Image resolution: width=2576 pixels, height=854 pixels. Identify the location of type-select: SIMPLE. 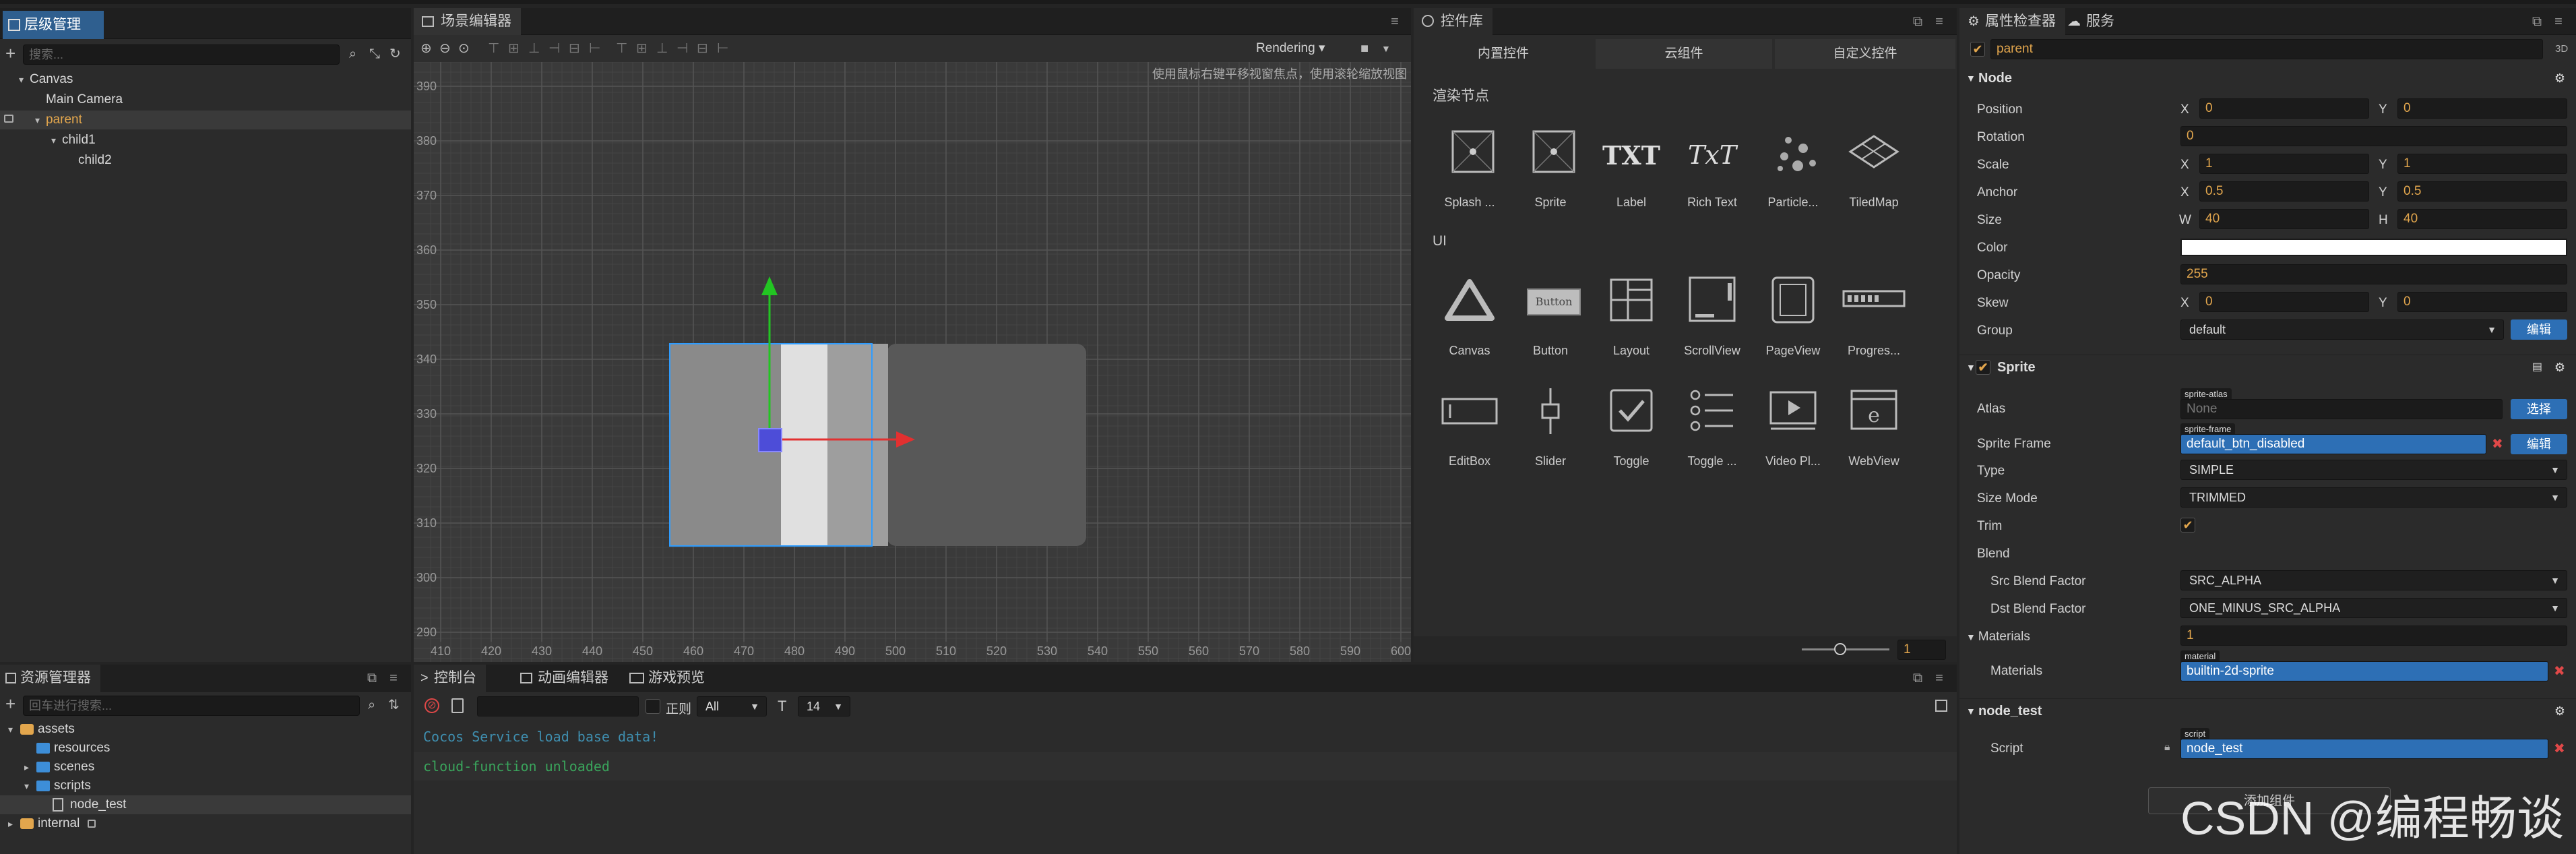
(2373, 470).